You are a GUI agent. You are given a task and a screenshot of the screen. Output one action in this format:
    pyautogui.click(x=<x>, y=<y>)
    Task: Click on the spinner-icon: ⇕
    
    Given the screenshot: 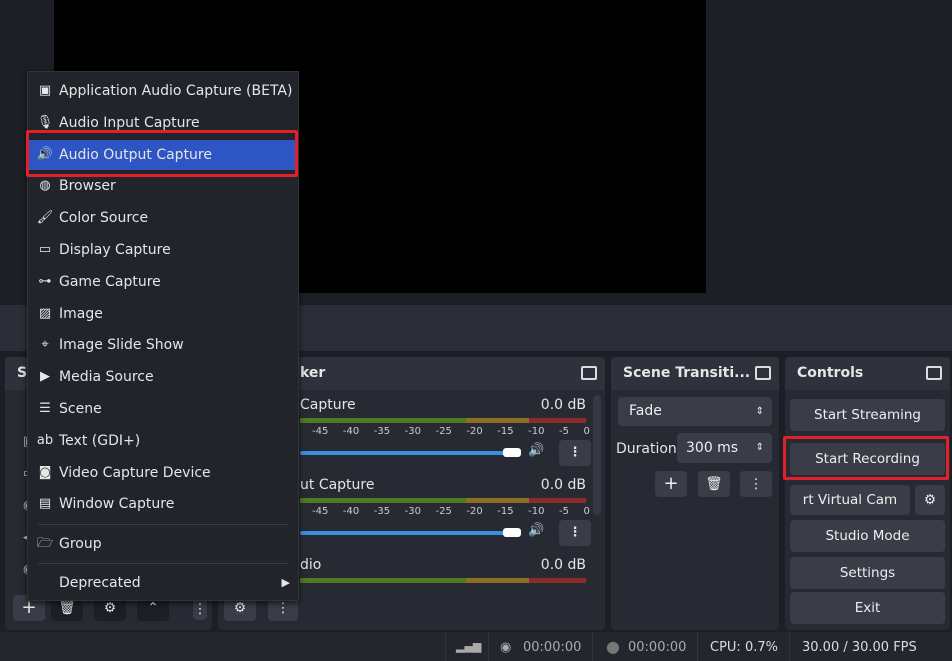 What is the action you would take?
    pyautogui.click(x=759, y=447)
    